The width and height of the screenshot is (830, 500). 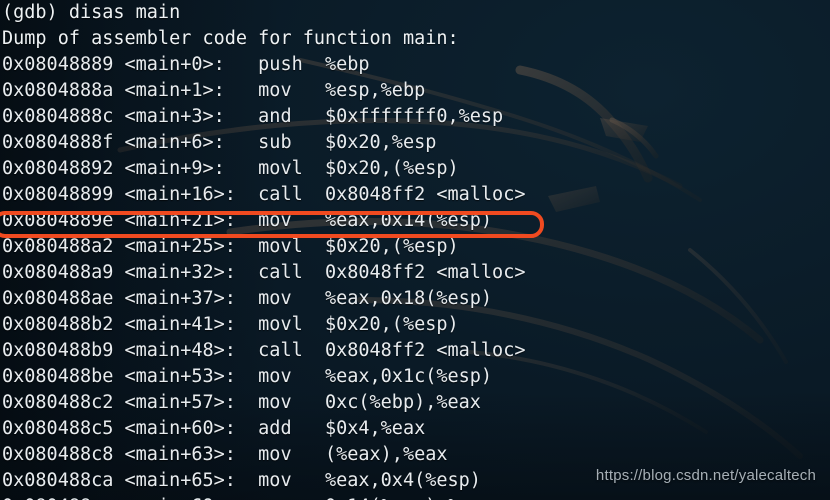 What do you see at coordinates (402, 480) in the screenshot?
I see `instruction-operands: %eax,0x4(%esp)` at bounding box center [402, 480].